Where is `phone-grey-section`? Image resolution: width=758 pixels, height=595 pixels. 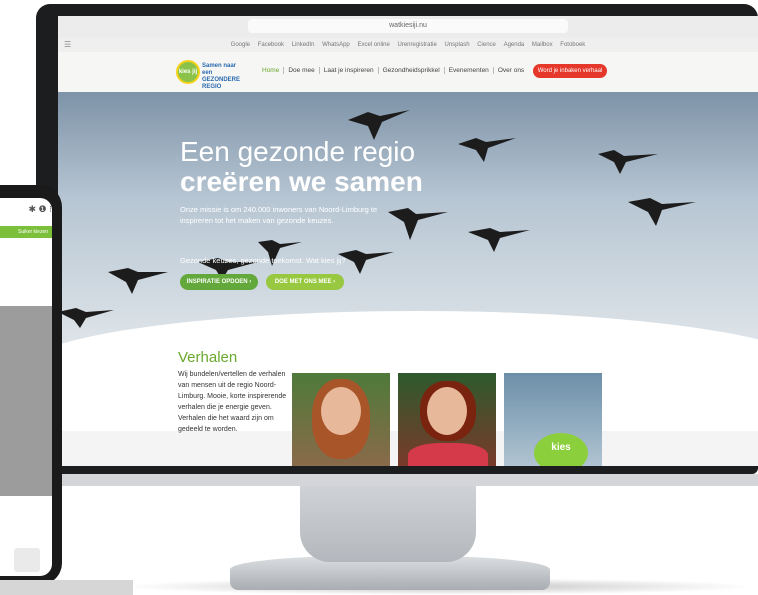
phone-grey-section is located at coordinates (26, 401).